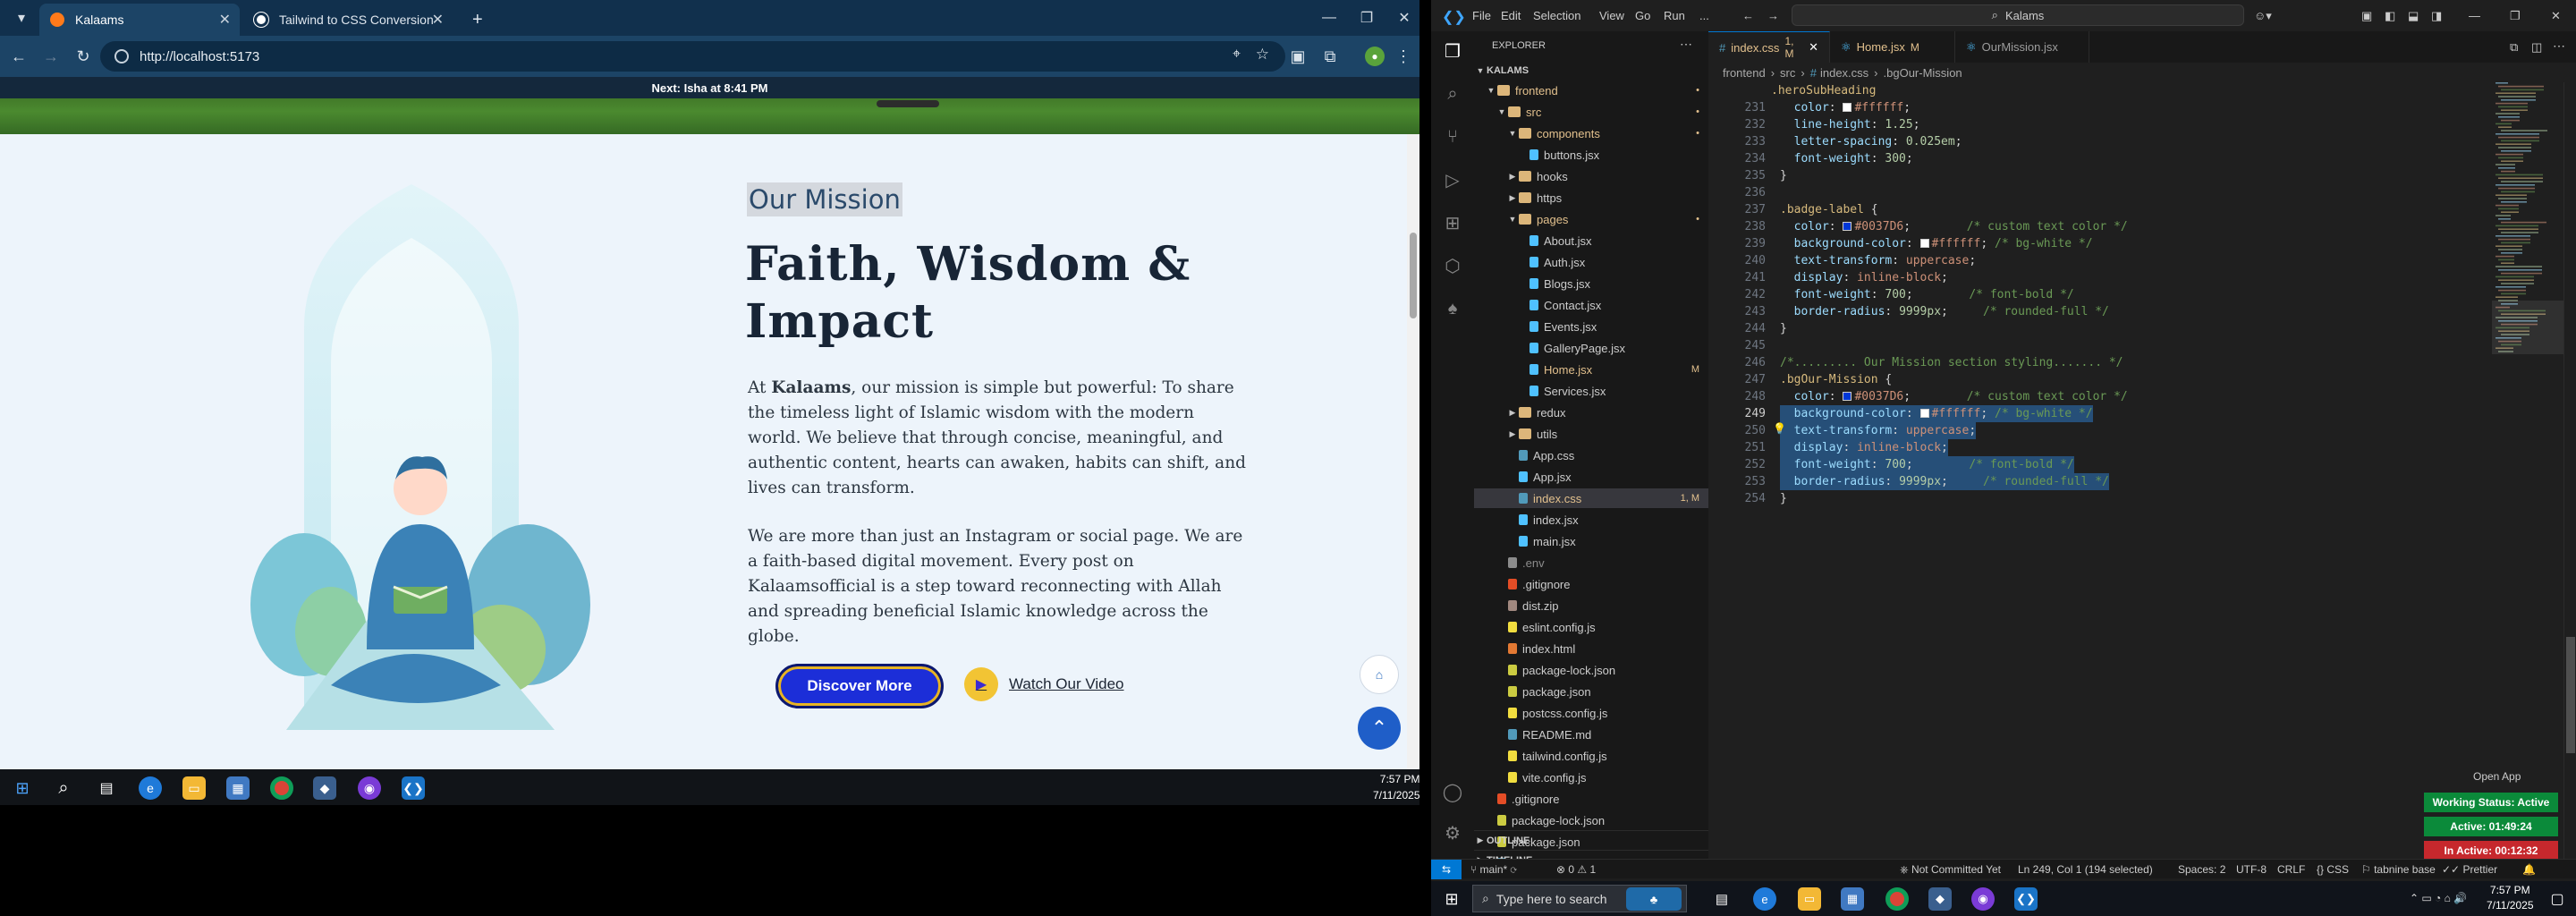 This screenshot has width=2576, height=916. What do you see at coordinates (83, 56) in the screenshot?
I see `reload-icon: ↻` at bounding box center [83, 56].